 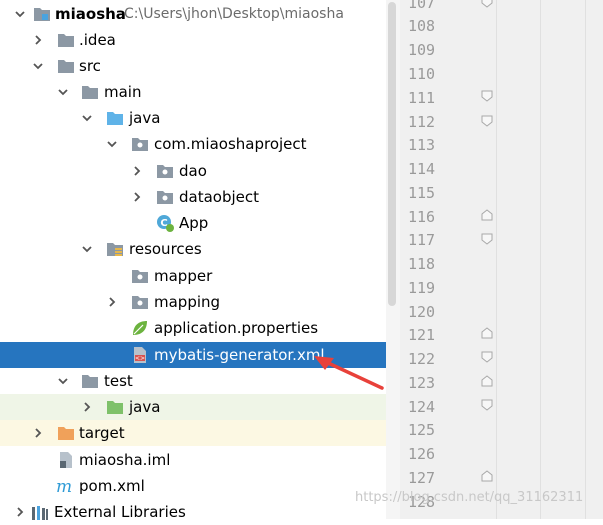 What do you see at coordinates (236, 328) in the screenshot?
I see `tree-item-label: application.properties` at bounding box center [236, 328].